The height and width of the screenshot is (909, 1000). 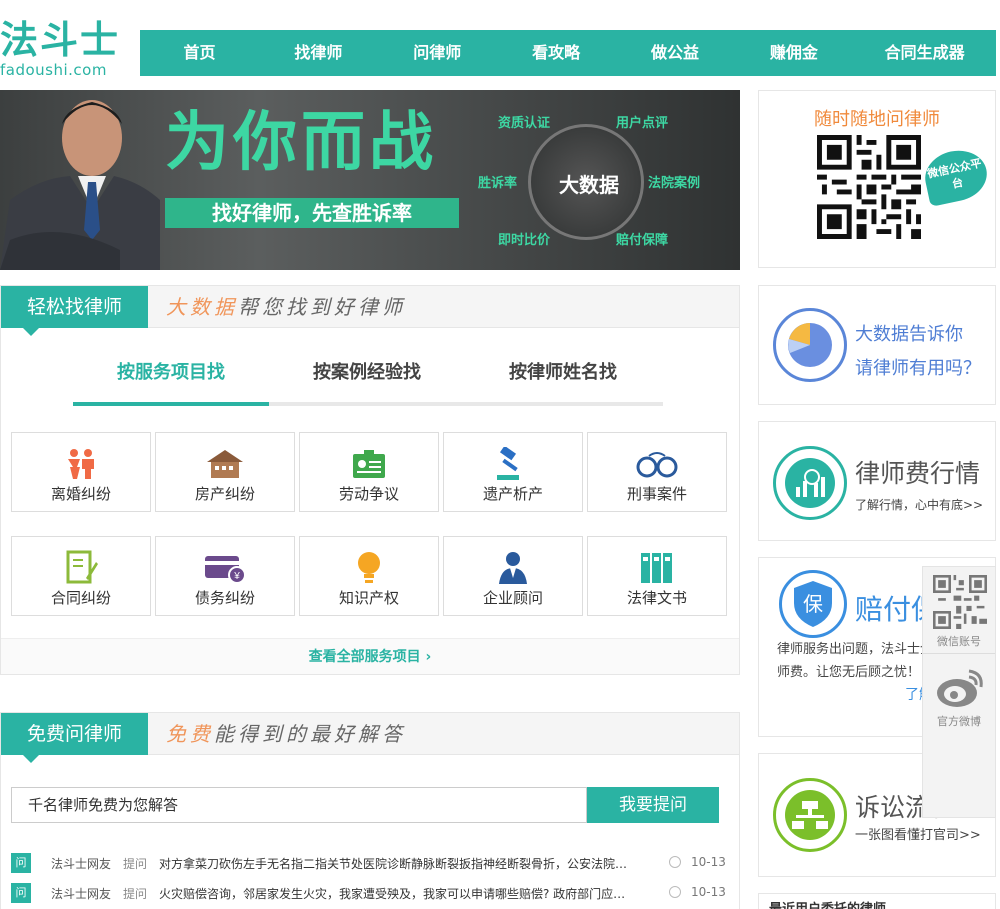 I want to click on banner-slogan: 找好律师，先查胜诉率, so click(x=312, y=213).